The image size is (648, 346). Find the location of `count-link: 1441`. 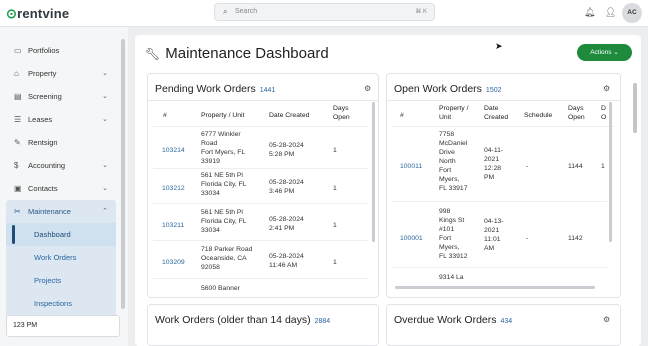

count-link: 1441 is located at coordinates (268, 90).